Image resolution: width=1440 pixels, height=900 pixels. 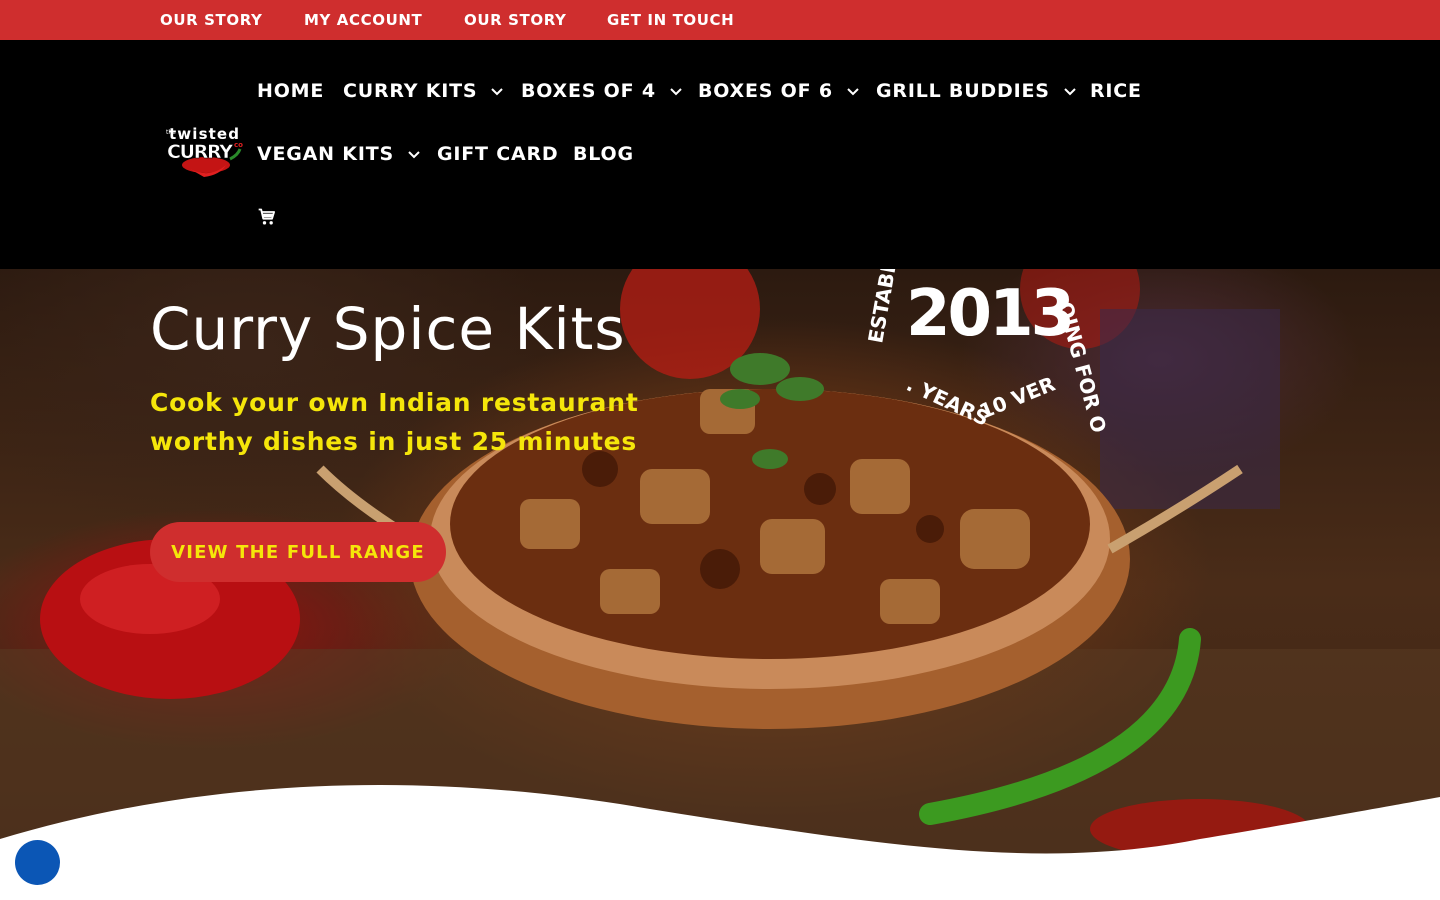 What do you see at coordinates (298, 552) in the screenshot?
I see `view-full-range-button: VIEW THE FULL RANGE` at bounding box center [298, 552].